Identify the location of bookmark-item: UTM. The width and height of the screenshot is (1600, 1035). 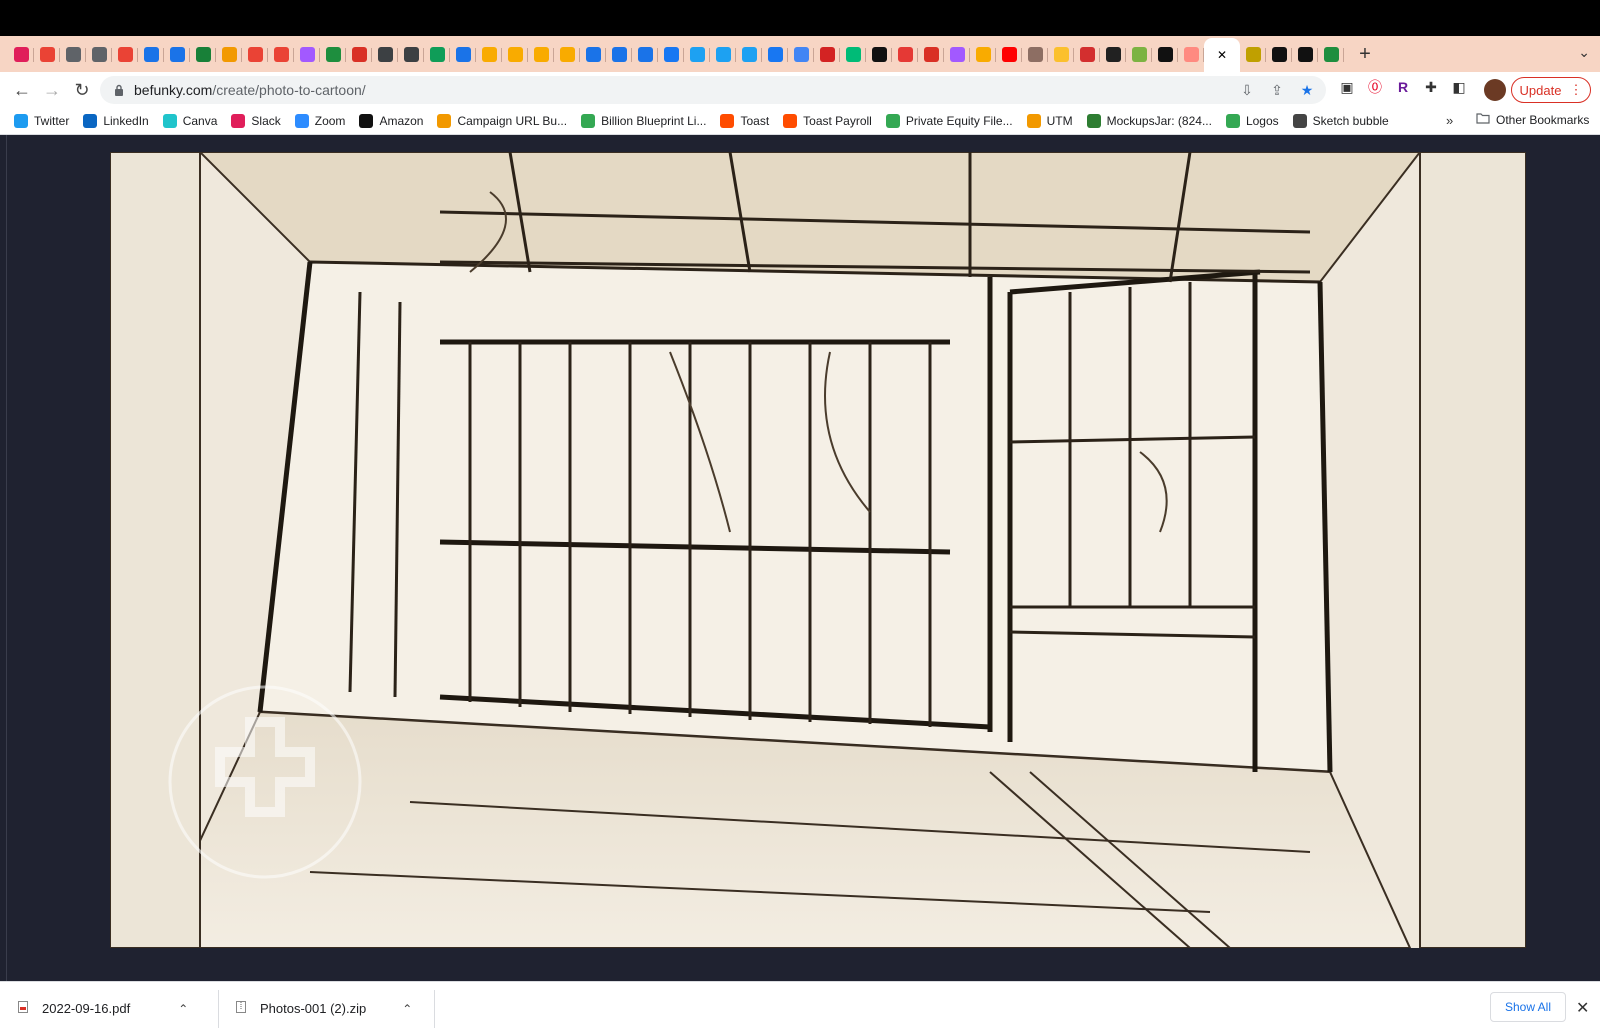
(1049, 121).